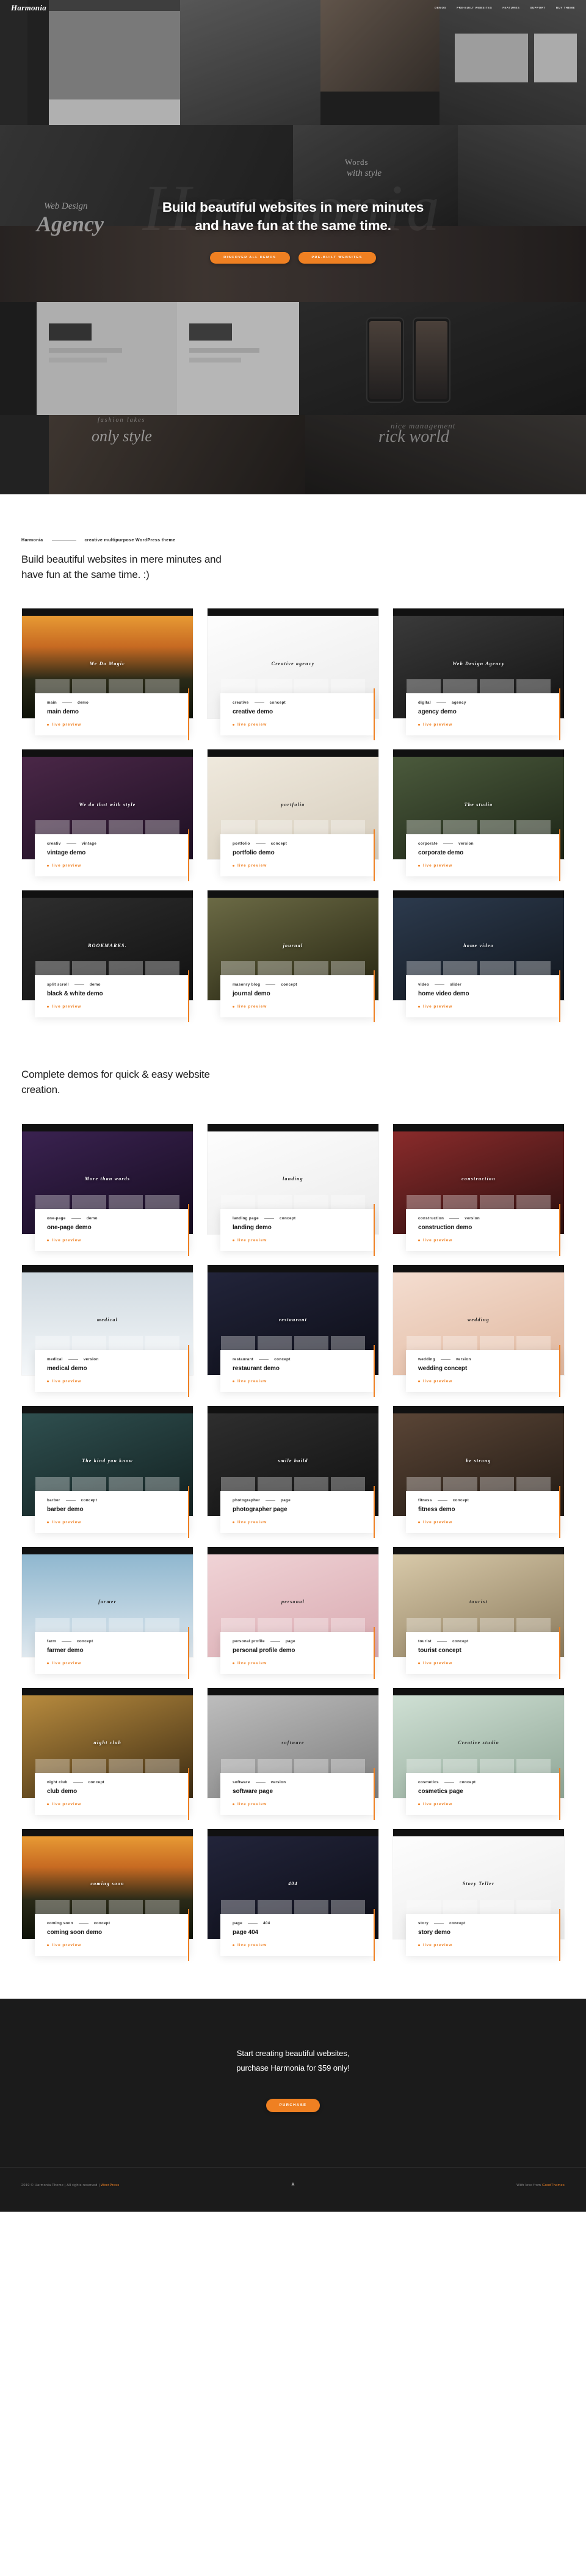 The width and height of the screenshot is (586, 2576). What do you see at coordinates (566, 8) in the screenshot?
I see `nav-item-buy-theme: BUY THEME` at bounding box center [566, 8].